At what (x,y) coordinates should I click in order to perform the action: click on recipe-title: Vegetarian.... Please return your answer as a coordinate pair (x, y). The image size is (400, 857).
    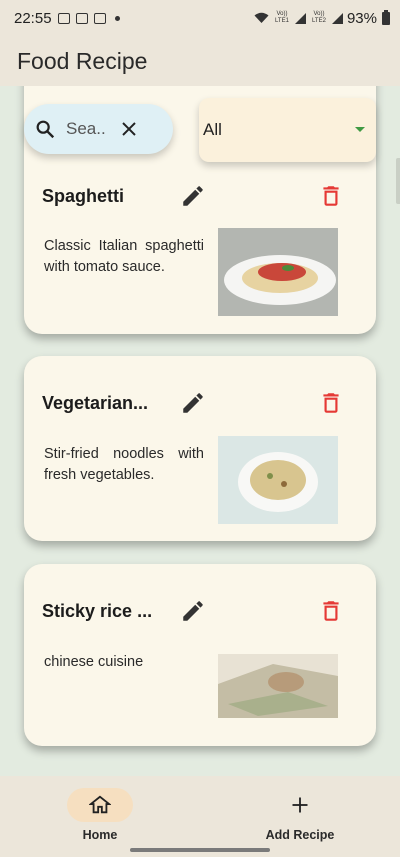
    Looking at the image, I should click on (95, 403).